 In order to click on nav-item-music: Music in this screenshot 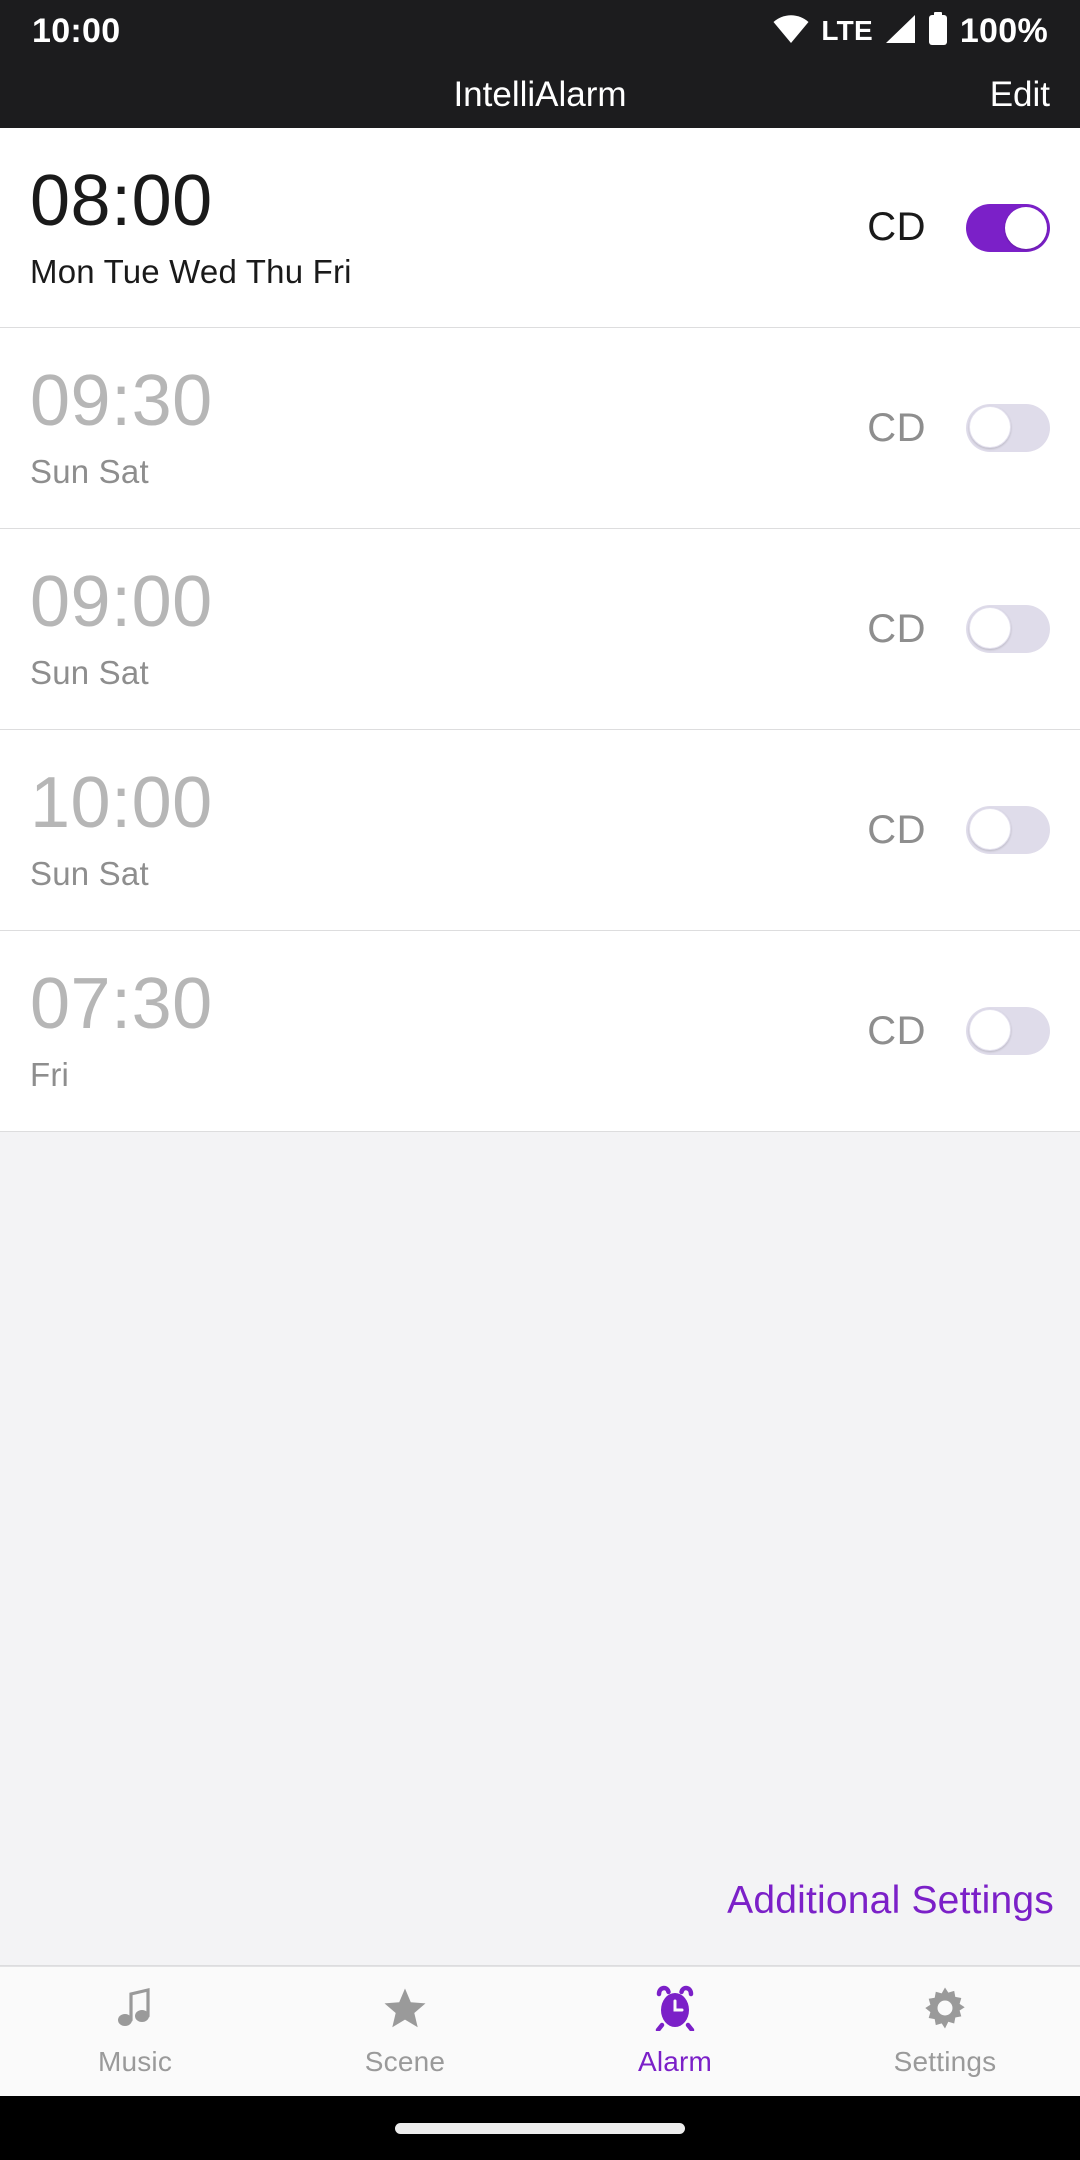, I will do `click(135, 2032)`.